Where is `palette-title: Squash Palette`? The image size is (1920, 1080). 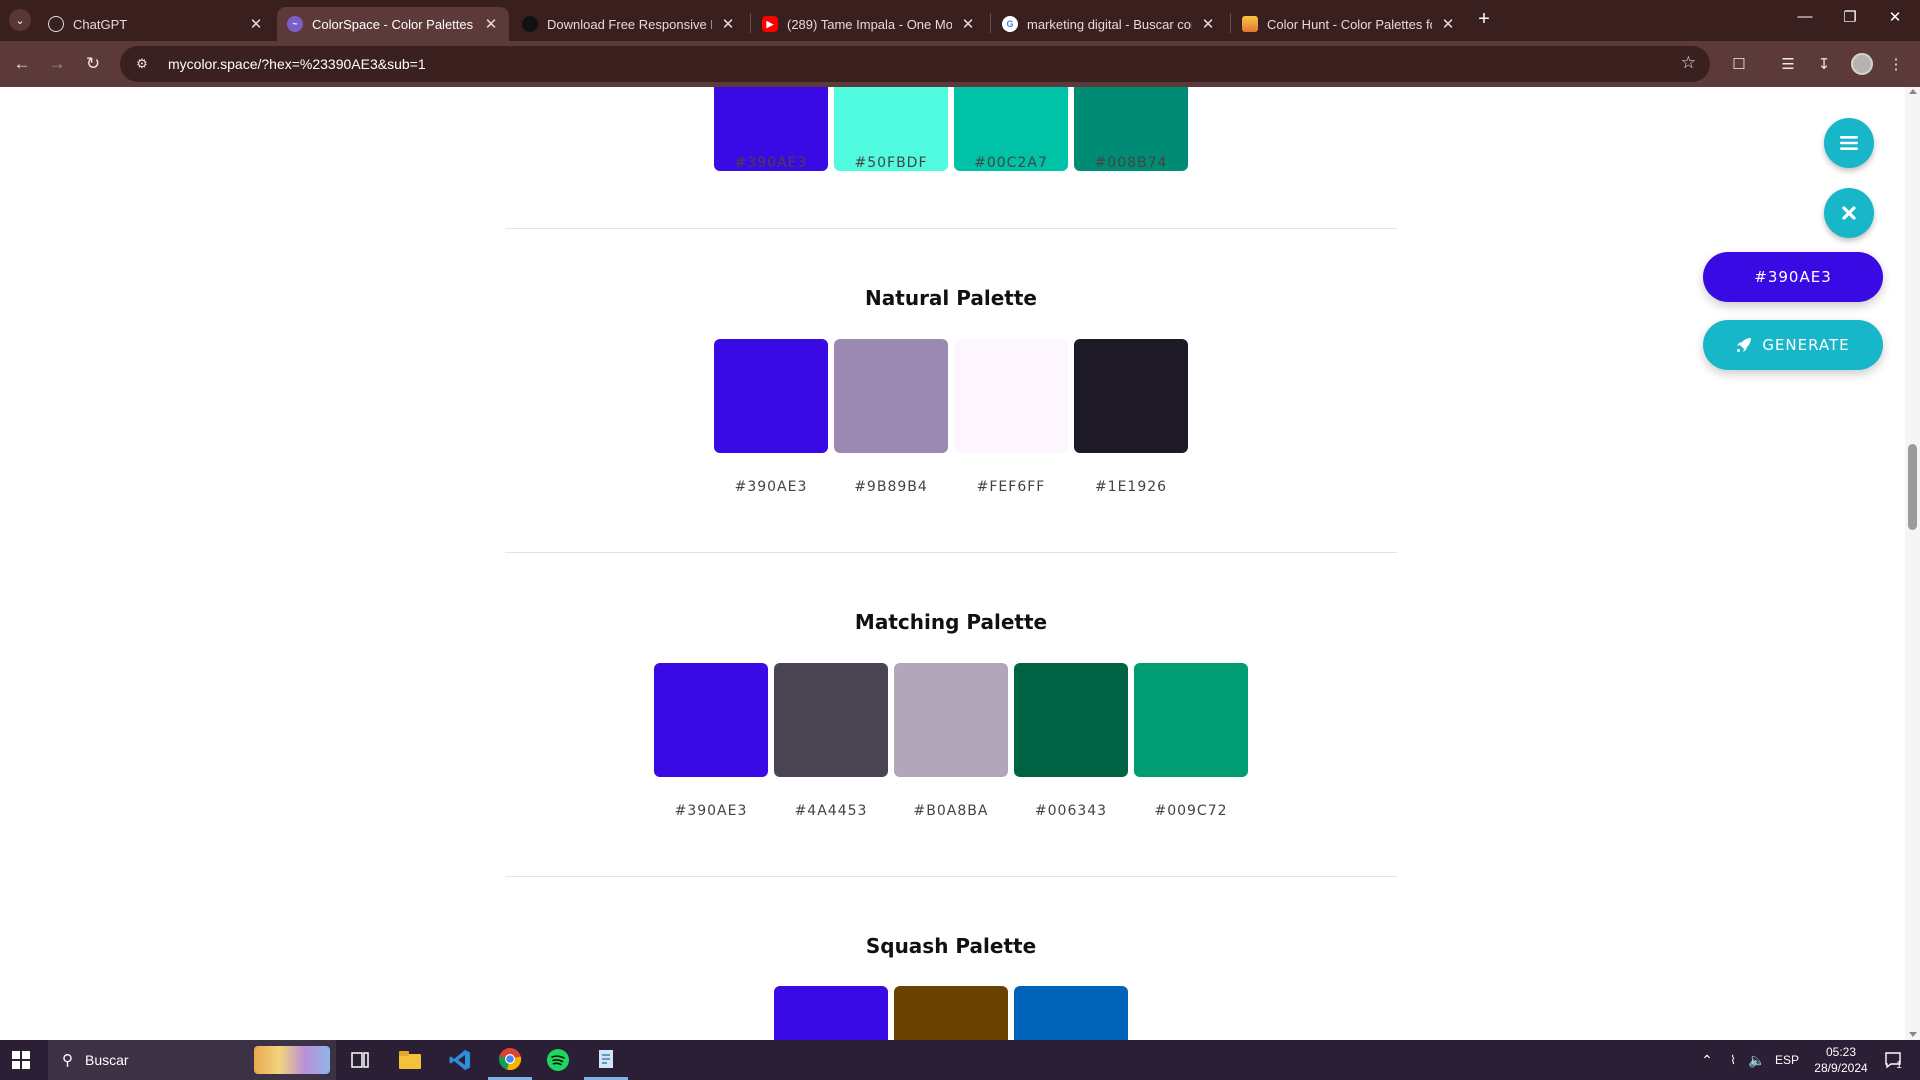 palette-title: Squash Palette is located at coordinates (951, 946).